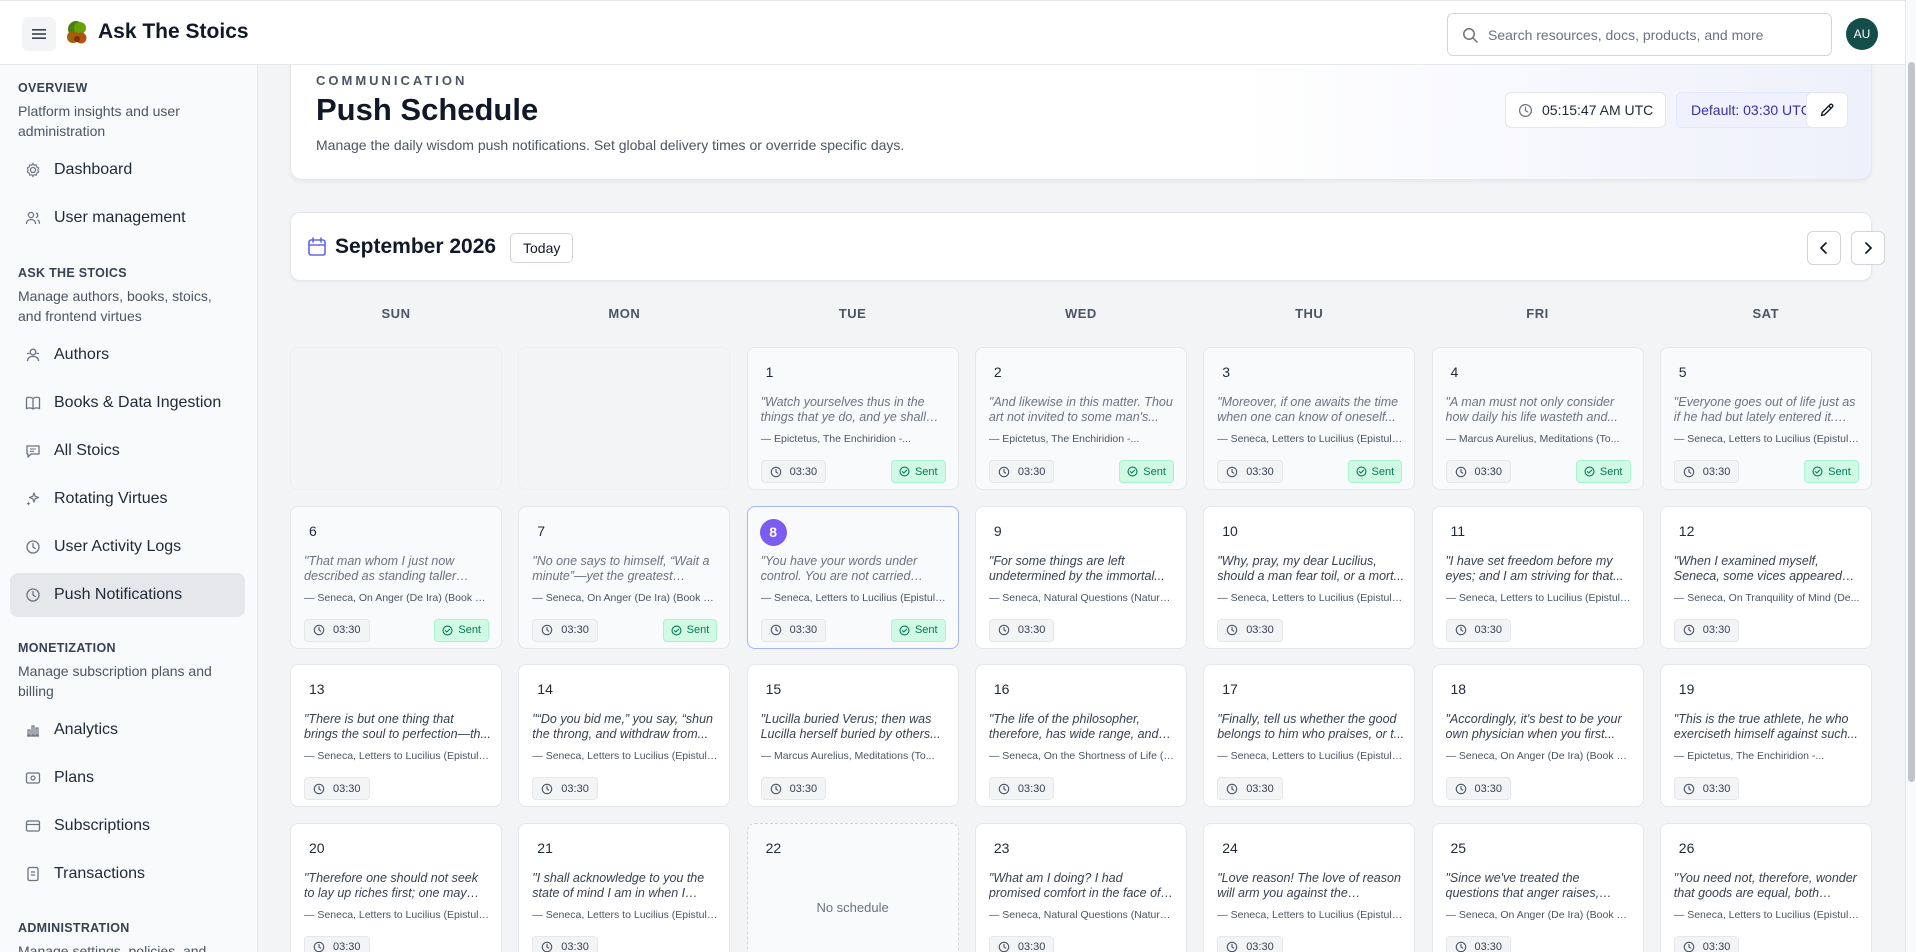 The image size is (1916, 952). I want to click on edit-default-time-button, so click(1827, 110).